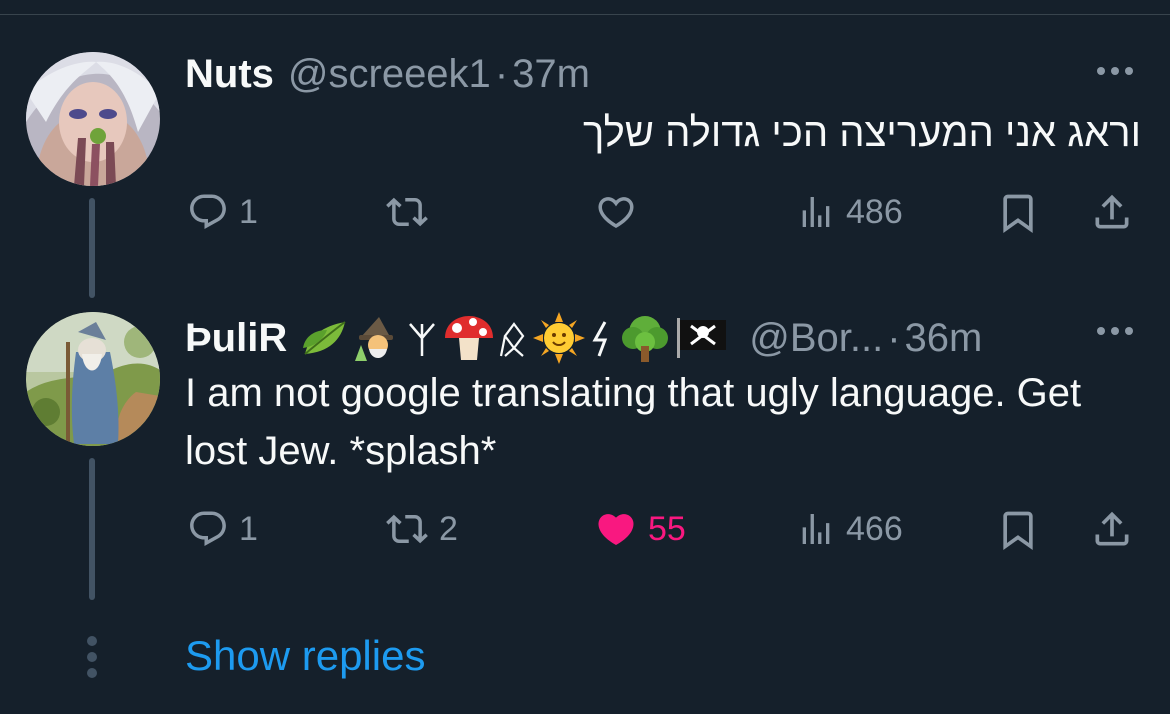 The width and height of the screenshot is (1170, 714). Describe the element at coordinates (702, 338) in the screenshot. I see `pirate-flag-emoji` at that location.